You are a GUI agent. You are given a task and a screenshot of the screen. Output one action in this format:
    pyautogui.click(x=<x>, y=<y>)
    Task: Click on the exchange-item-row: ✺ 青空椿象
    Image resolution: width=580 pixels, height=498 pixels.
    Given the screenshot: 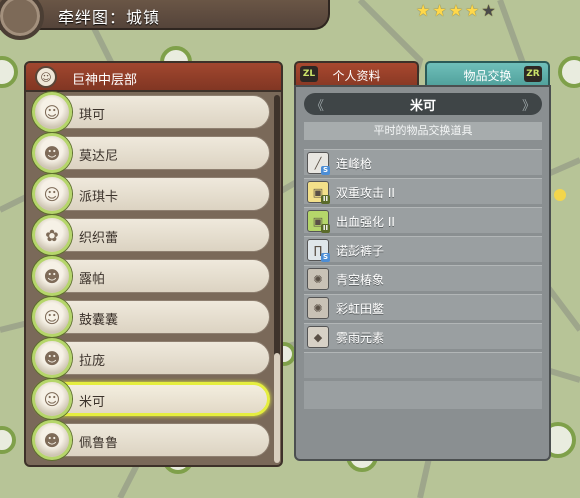 What is the action you would take?
    pyautogui.click(x=423, y=278)
    